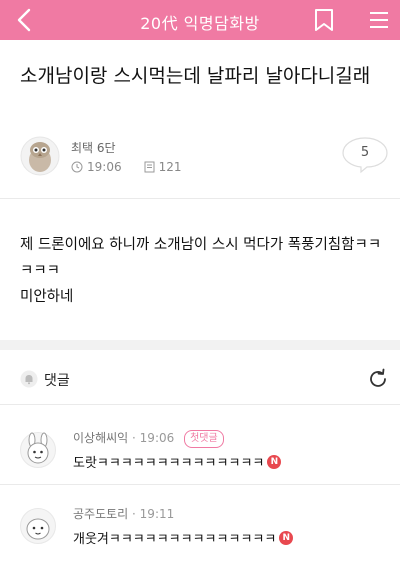  What do you see at coordinates (175, 539) in the screenshot?
I see `comment-text: 개웃겨ㅋㅋㅋㅋㅋㅋㅋㅋㅋㅋㅋㅋㅋㅋ` at bounding box center [175, 539].